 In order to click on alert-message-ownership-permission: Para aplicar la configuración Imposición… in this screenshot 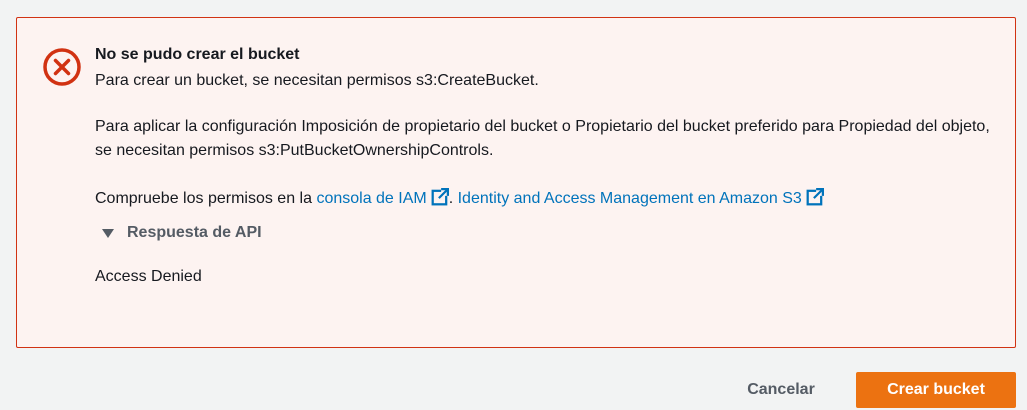, I will do `click(542, 138)`.